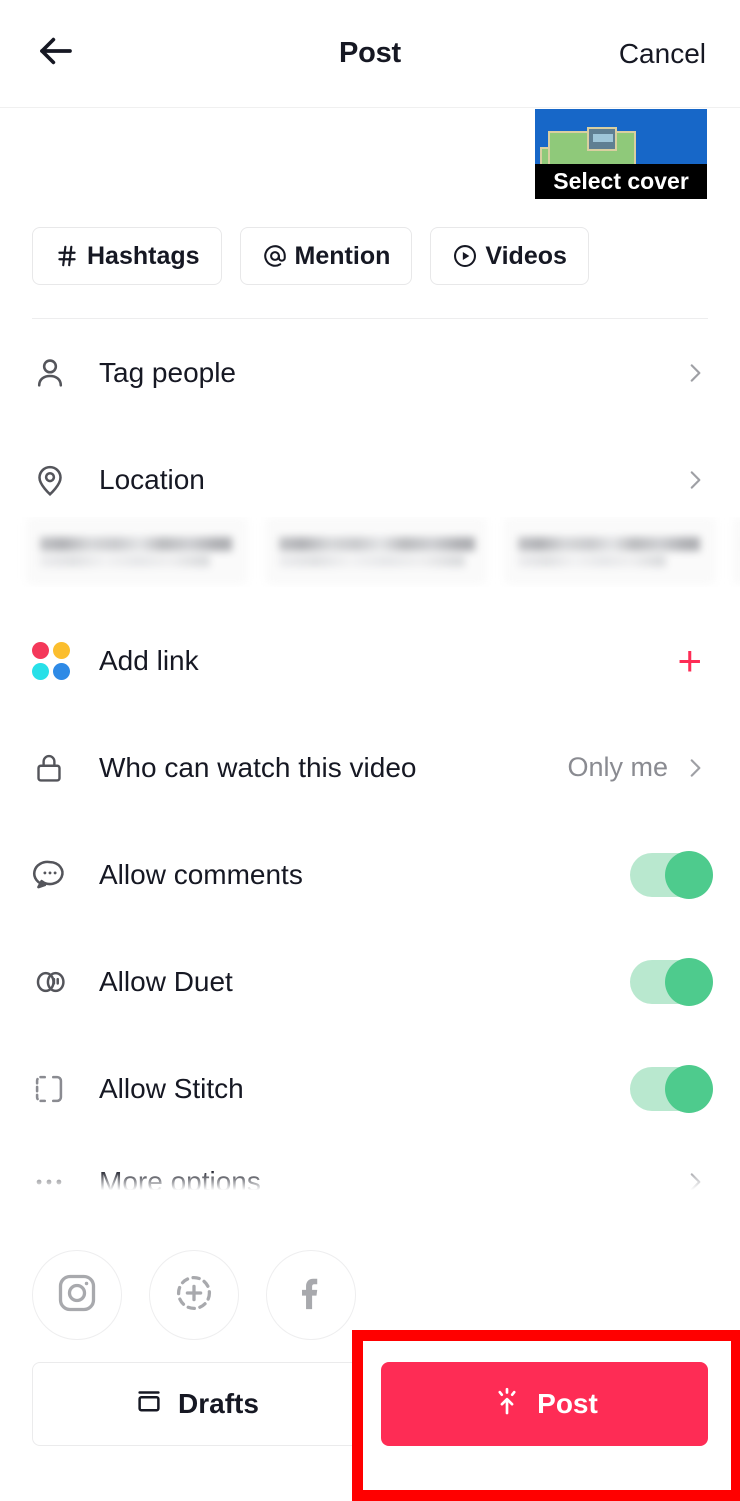 The width and height of the screenshot is (740, 1501). Describe the element at coordinates (171, 1088) in the screenshot. I see `row-allow-stitch-label: Allow Stitch` at that location.